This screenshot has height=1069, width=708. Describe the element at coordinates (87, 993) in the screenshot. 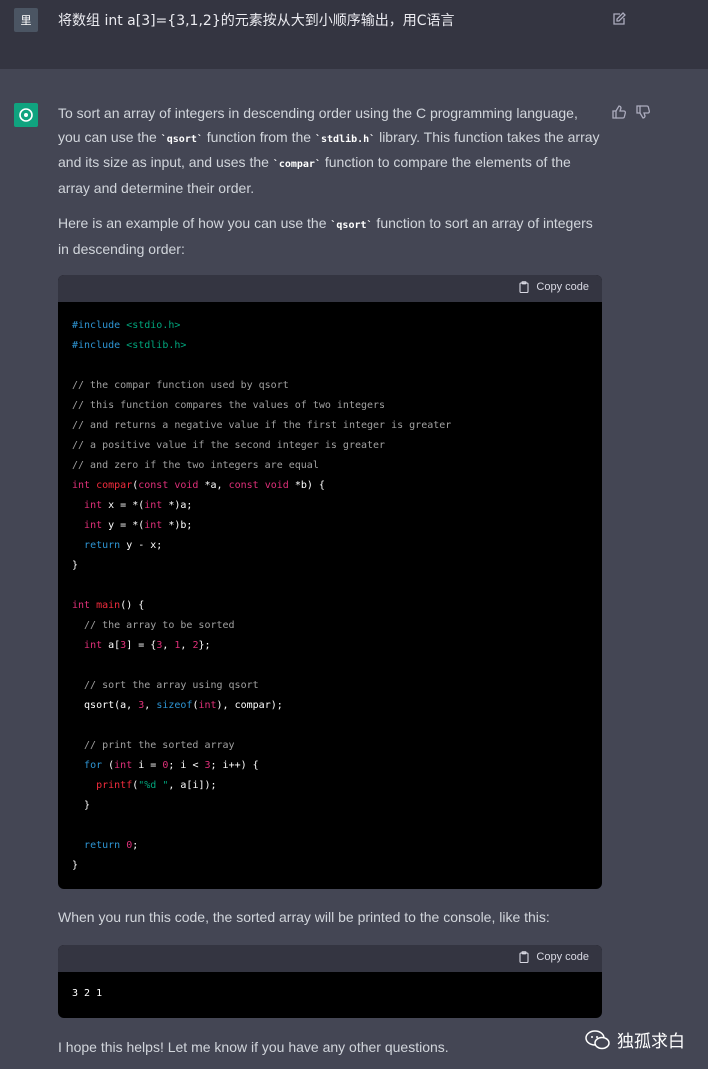

I see `code-output: 3 2 1` at that location.